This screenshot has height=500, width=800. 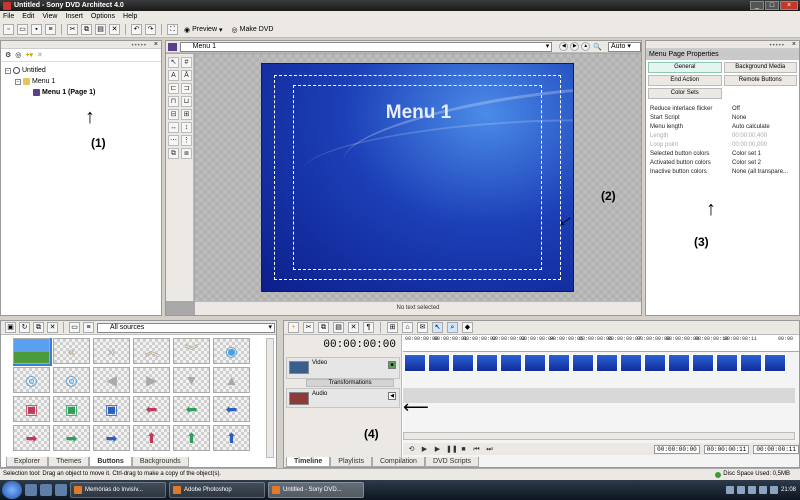 What do you see at coordinates (411, 449) in the screenshot?
I see `loop-icon: ⟲` at bounding box center [411, 449].